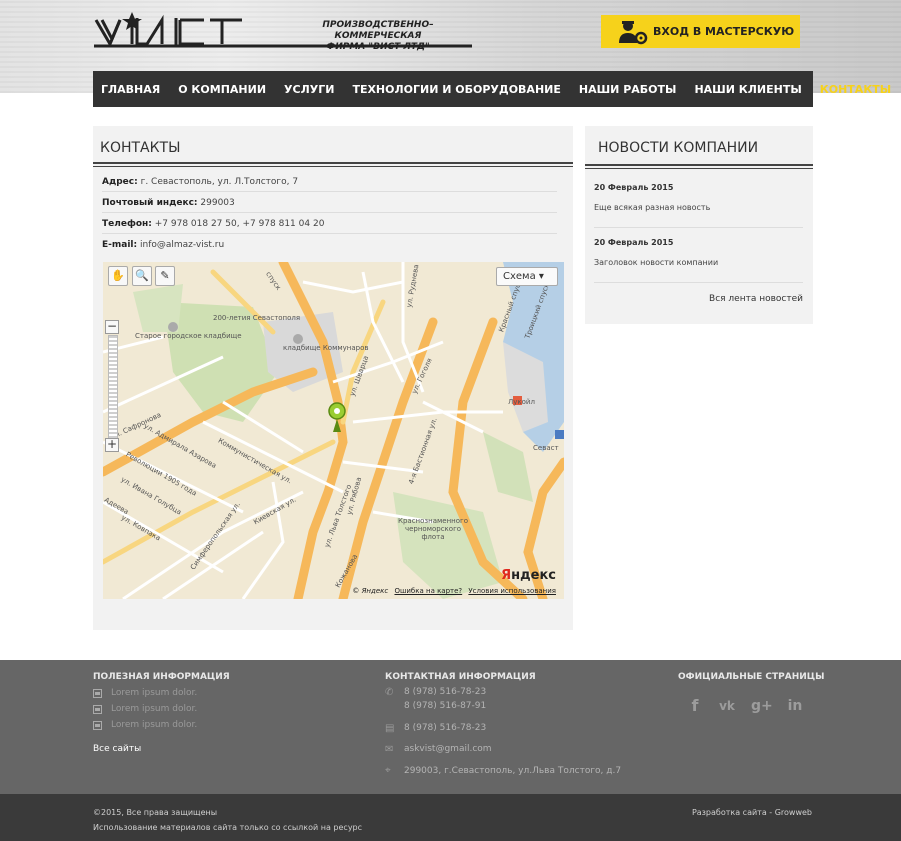  Describe the element at coordinates (428, 591) in the screenshot. I see `map-error-link: Ошибка на карте?` at that location.